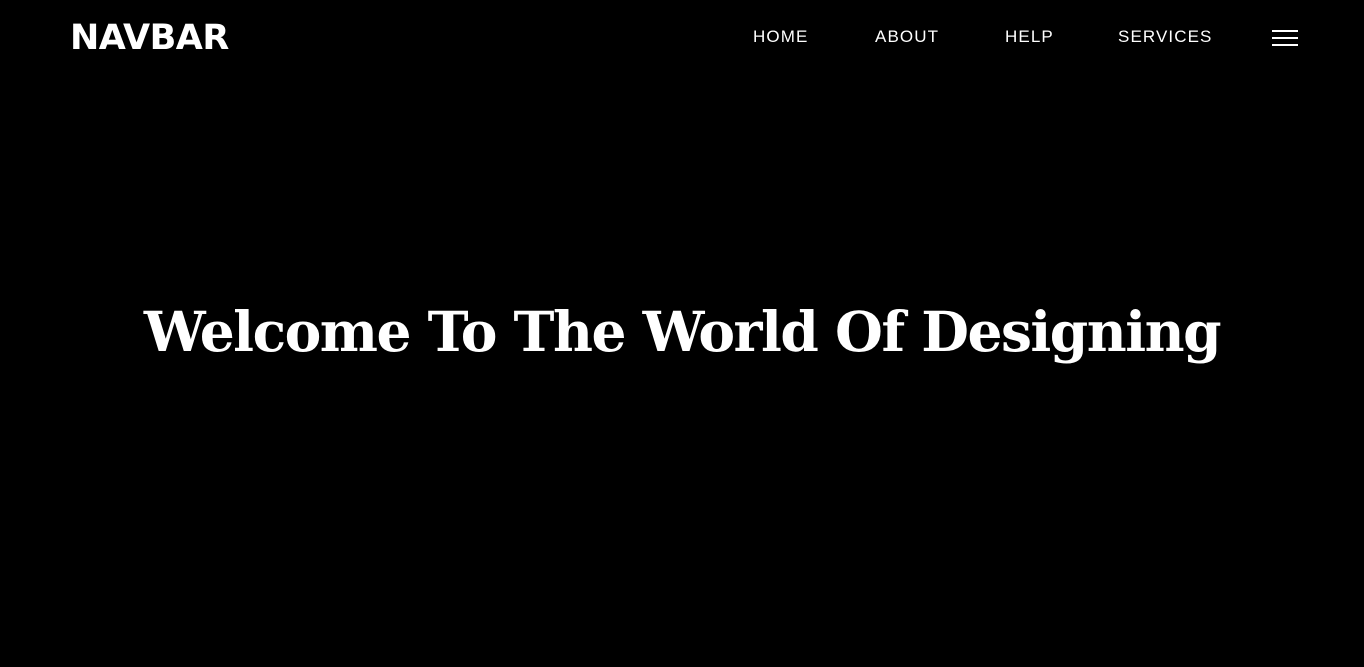 This screenshot has width=1364, height=667. Describe the element at coordinates (682, 39) in the screenshot. I see `navbar: NAVBAR HOME ABOUT HELP SERVICES` at that location.